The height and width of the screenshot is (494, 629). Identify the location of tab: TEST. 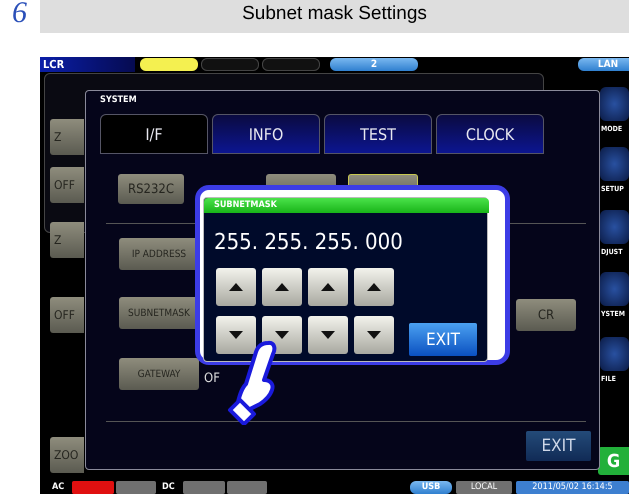
(378, 134).